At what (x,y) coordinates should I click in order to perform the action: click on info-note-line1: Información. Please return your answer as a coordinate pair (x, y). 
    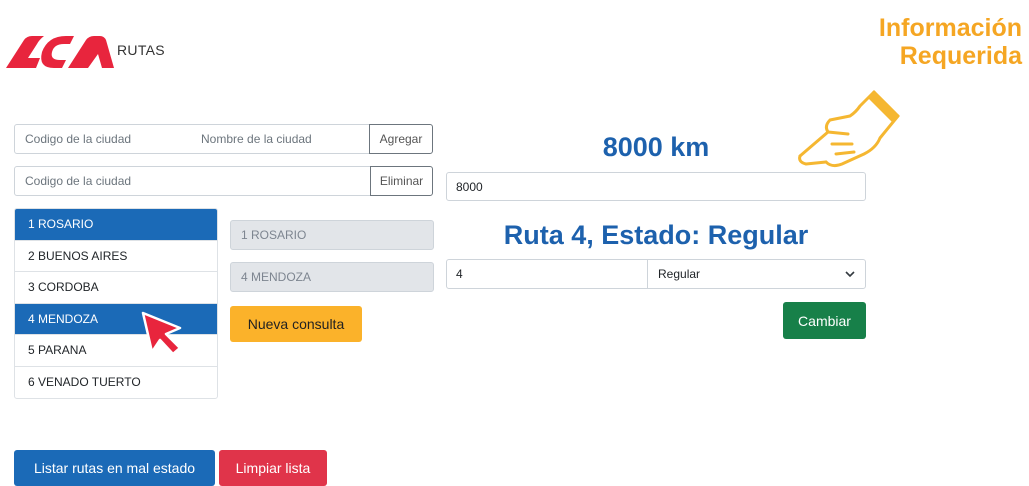
    Looking at the image, I should click on (950, 28).